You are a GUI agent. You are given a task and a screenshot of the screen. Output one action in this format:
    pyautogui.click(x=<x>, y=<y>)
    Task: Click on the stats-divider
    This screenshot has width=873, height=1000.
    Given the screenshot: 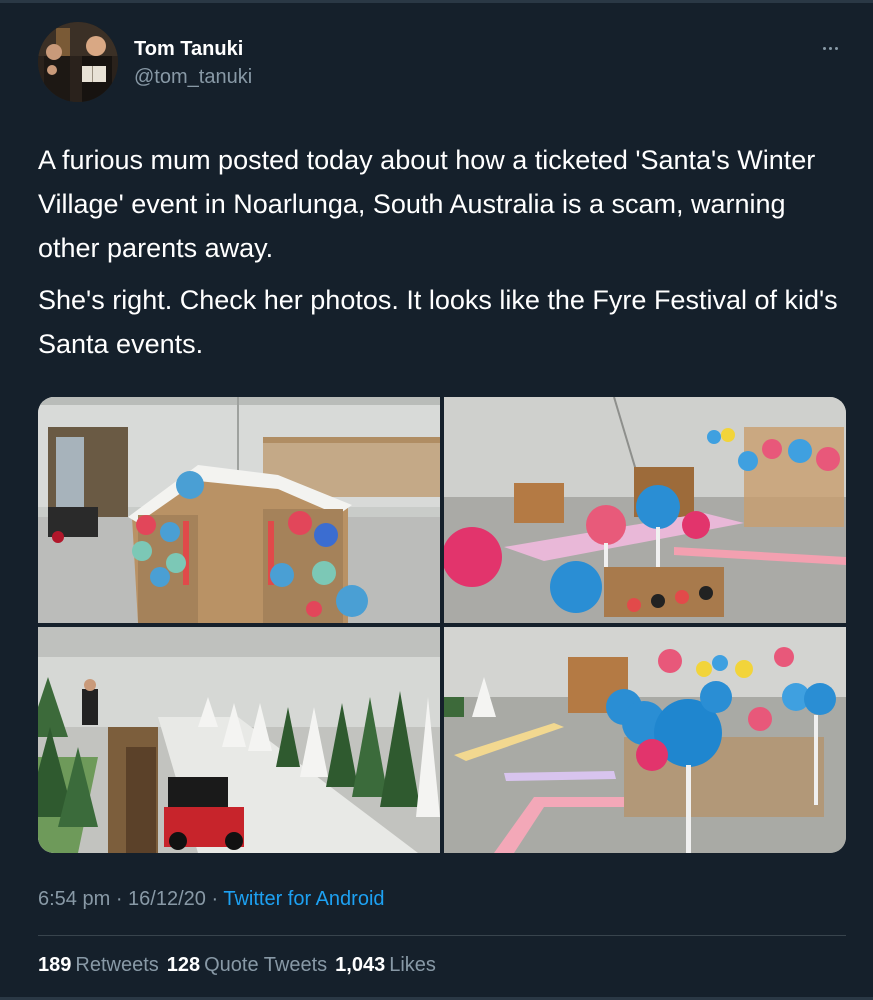 What is the action you would take?
    pyautogui.click(x=442, y=935)
    